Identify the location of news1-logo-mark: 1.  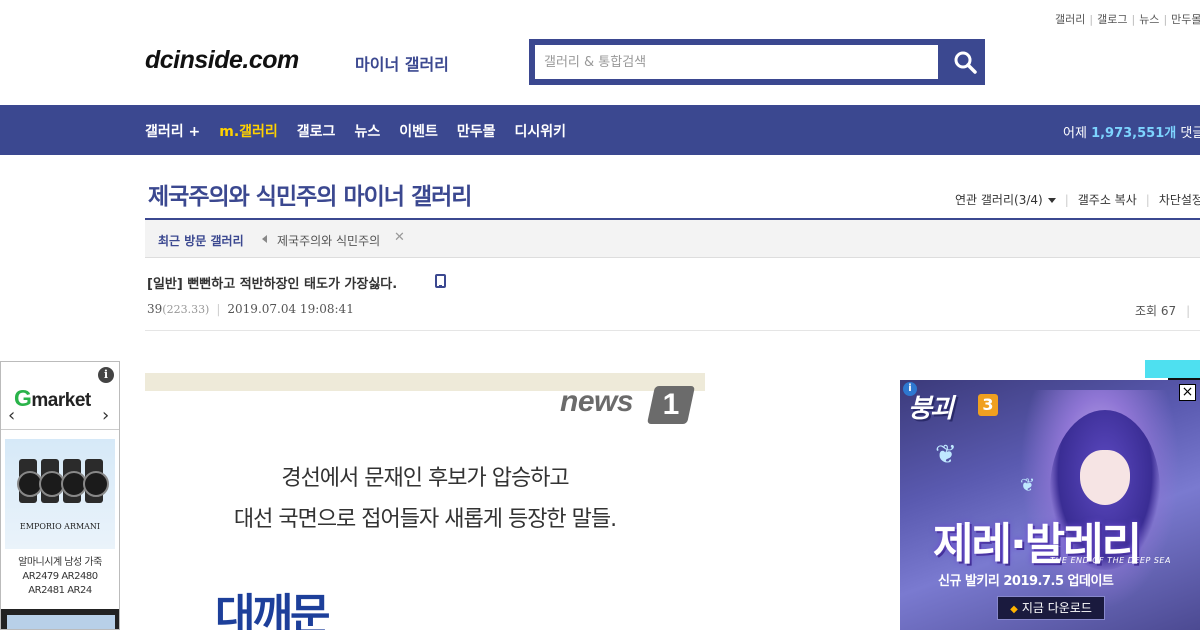
(671, 405).